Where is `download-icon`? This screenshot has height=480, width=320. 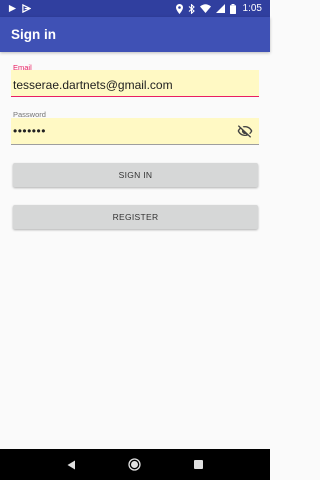 download-icon is located at coordinates (26, 8).